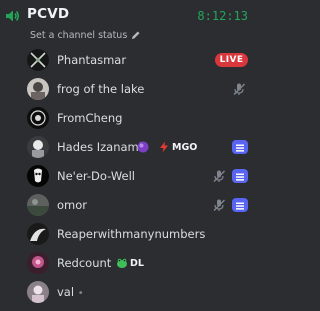 This screenshot has height=311, width=320. I want to click on member-name-text: val, so click(66, 292).